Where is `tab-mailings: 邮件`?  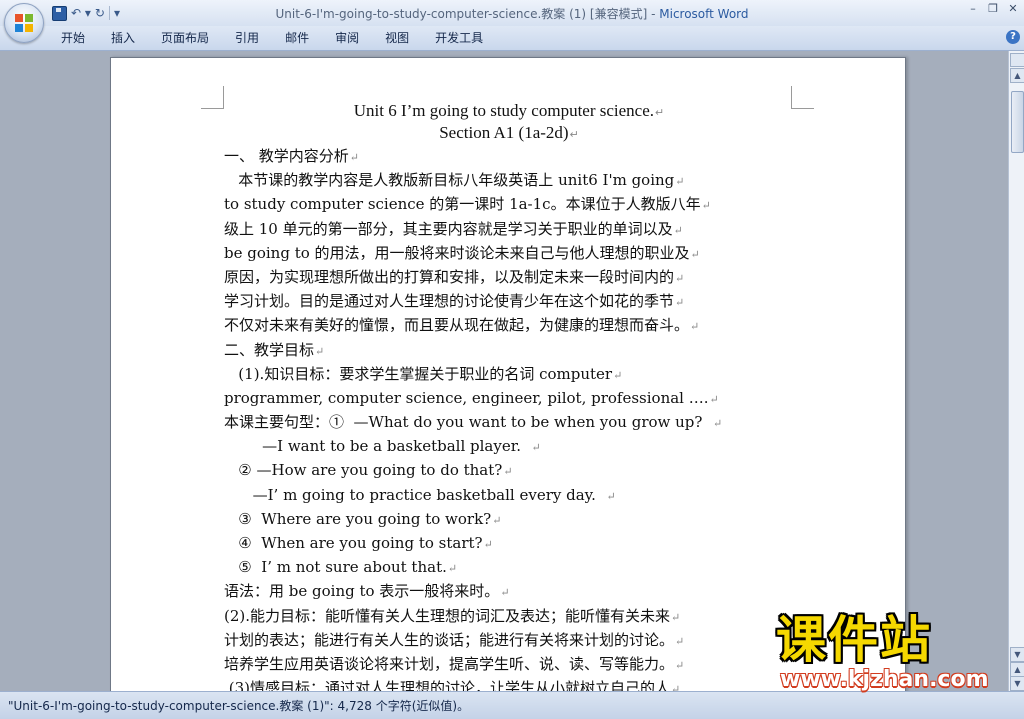
tab-mailings: 邮件 is located at coordinates (297, 38).